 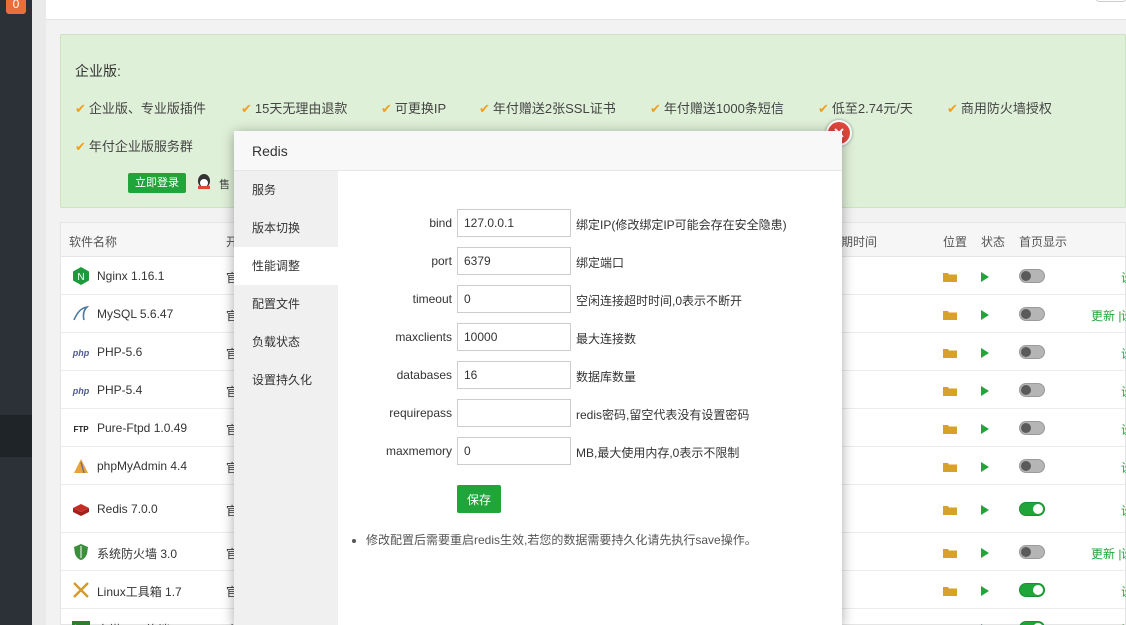 I want to click on notification-badge: 0, so click(x=16, y=7).